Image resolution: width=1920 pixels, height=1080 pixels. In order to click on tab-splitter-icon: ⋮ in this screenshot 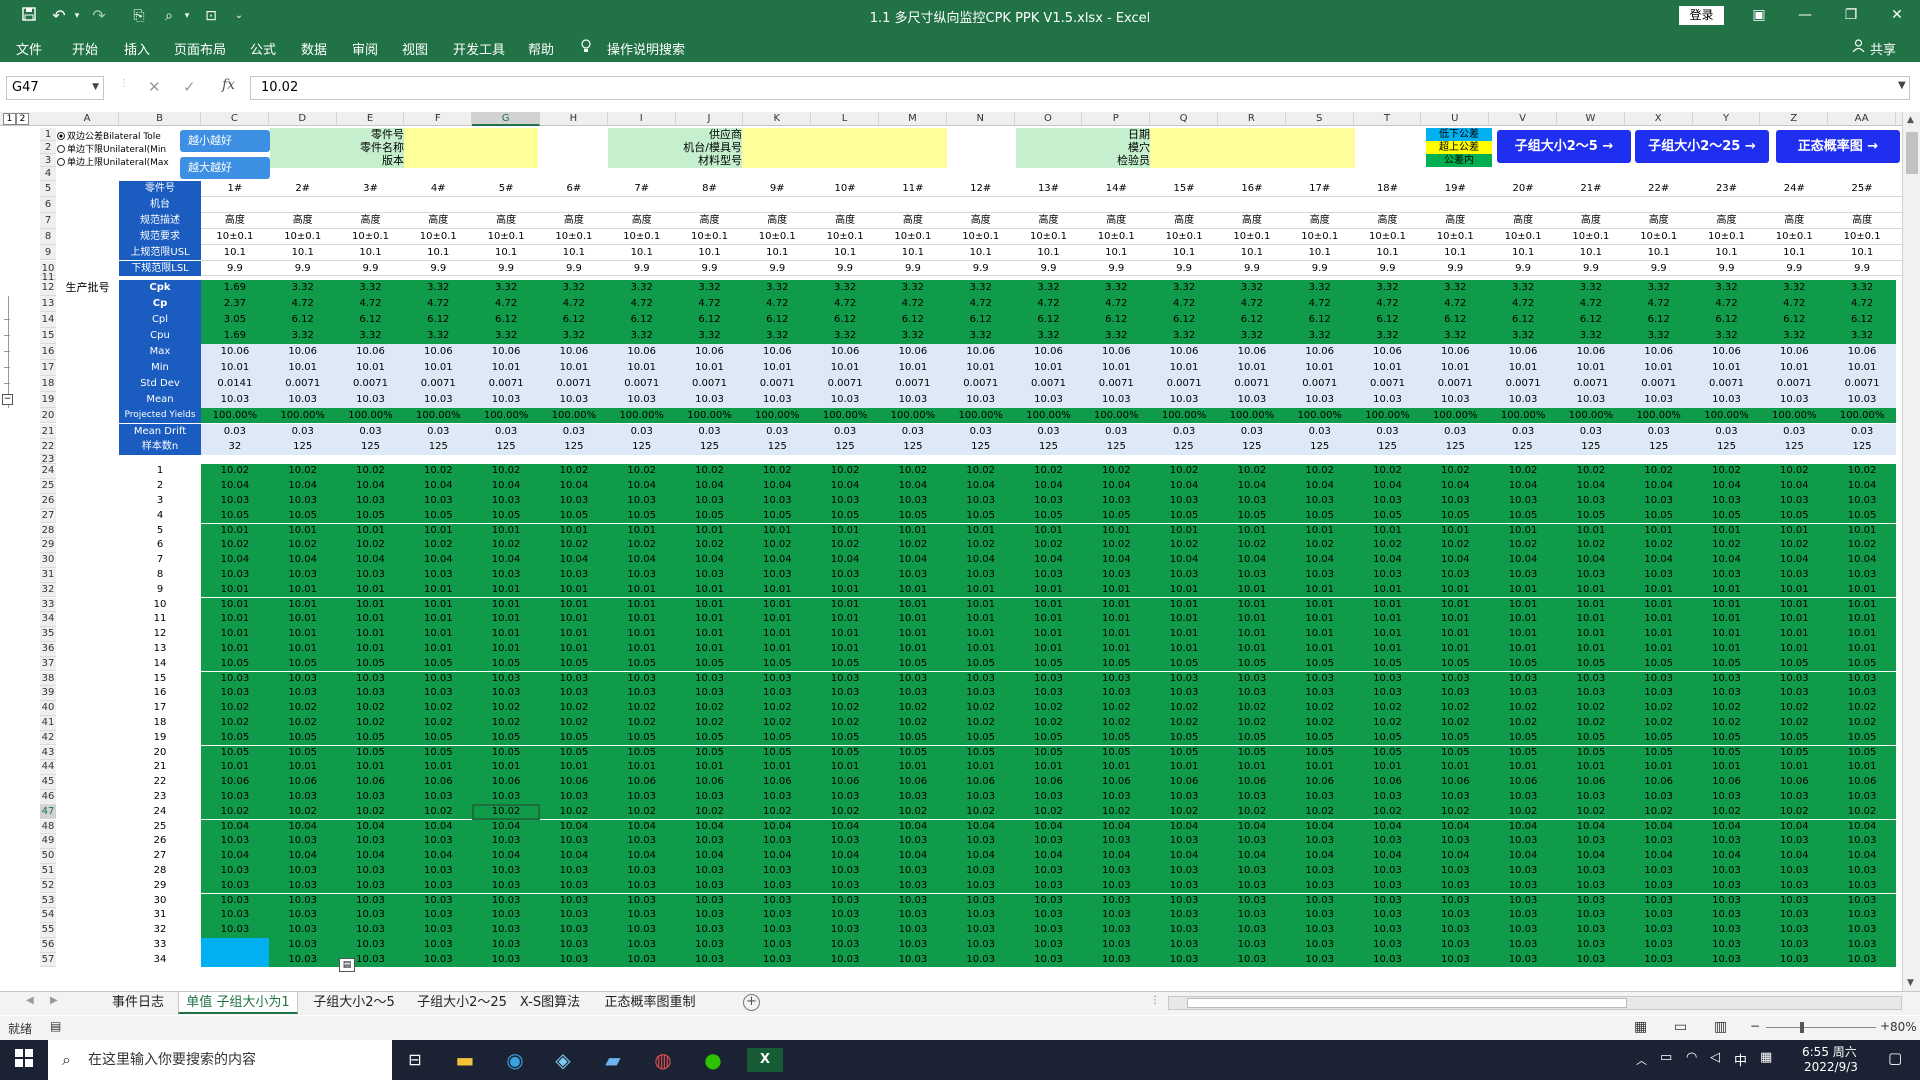, I will do `click(1155, 1000)`.